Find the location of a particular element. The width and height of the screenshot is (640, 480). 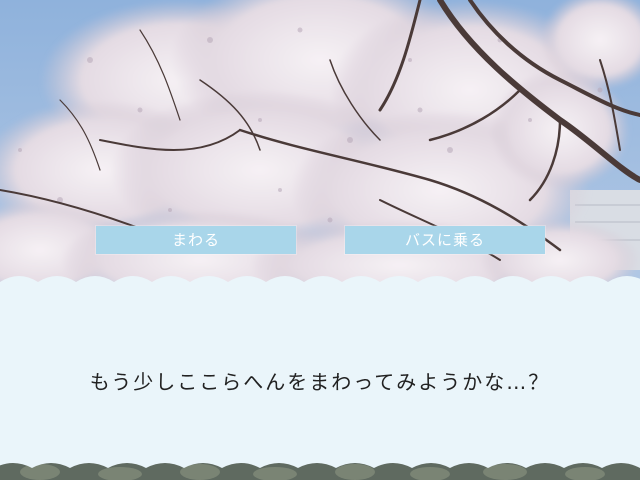

choice-button-take-bus: バスに乗る is located at coordinates (445, 240).